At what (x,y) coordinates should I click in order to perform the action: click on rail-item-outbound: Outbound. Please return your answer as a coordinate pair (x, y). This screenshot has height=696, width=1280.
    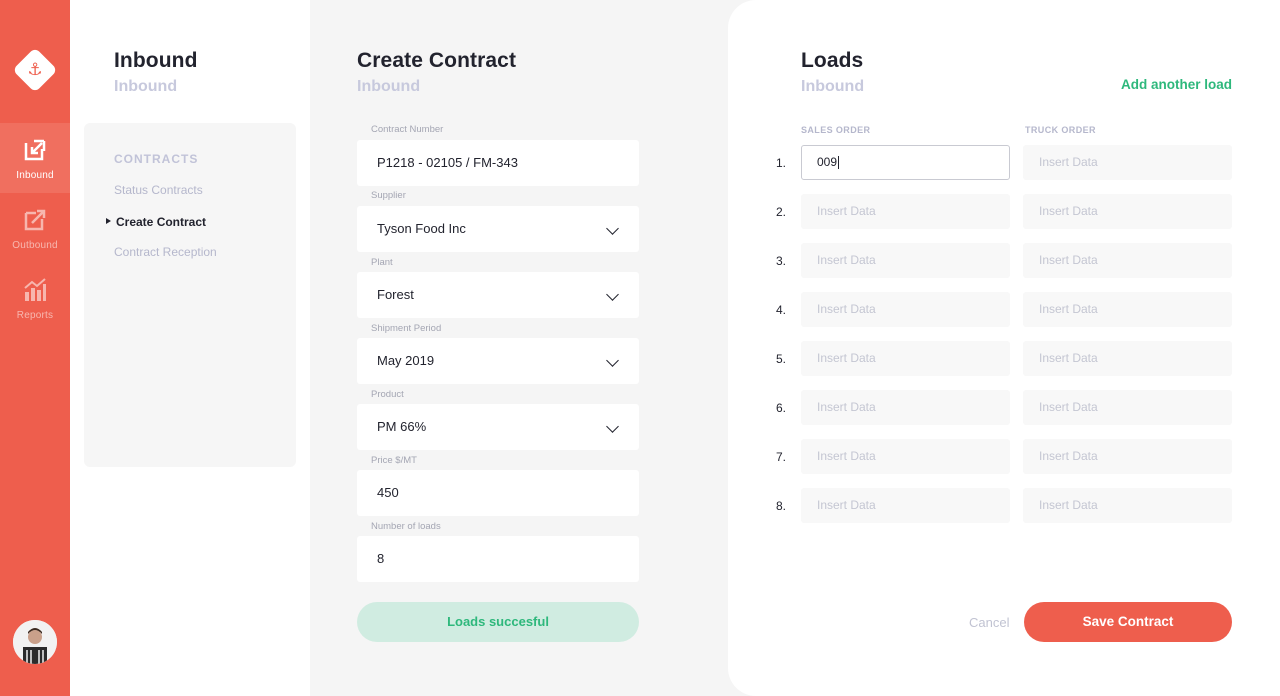
    Looking at the image, I should click on (35, 228).